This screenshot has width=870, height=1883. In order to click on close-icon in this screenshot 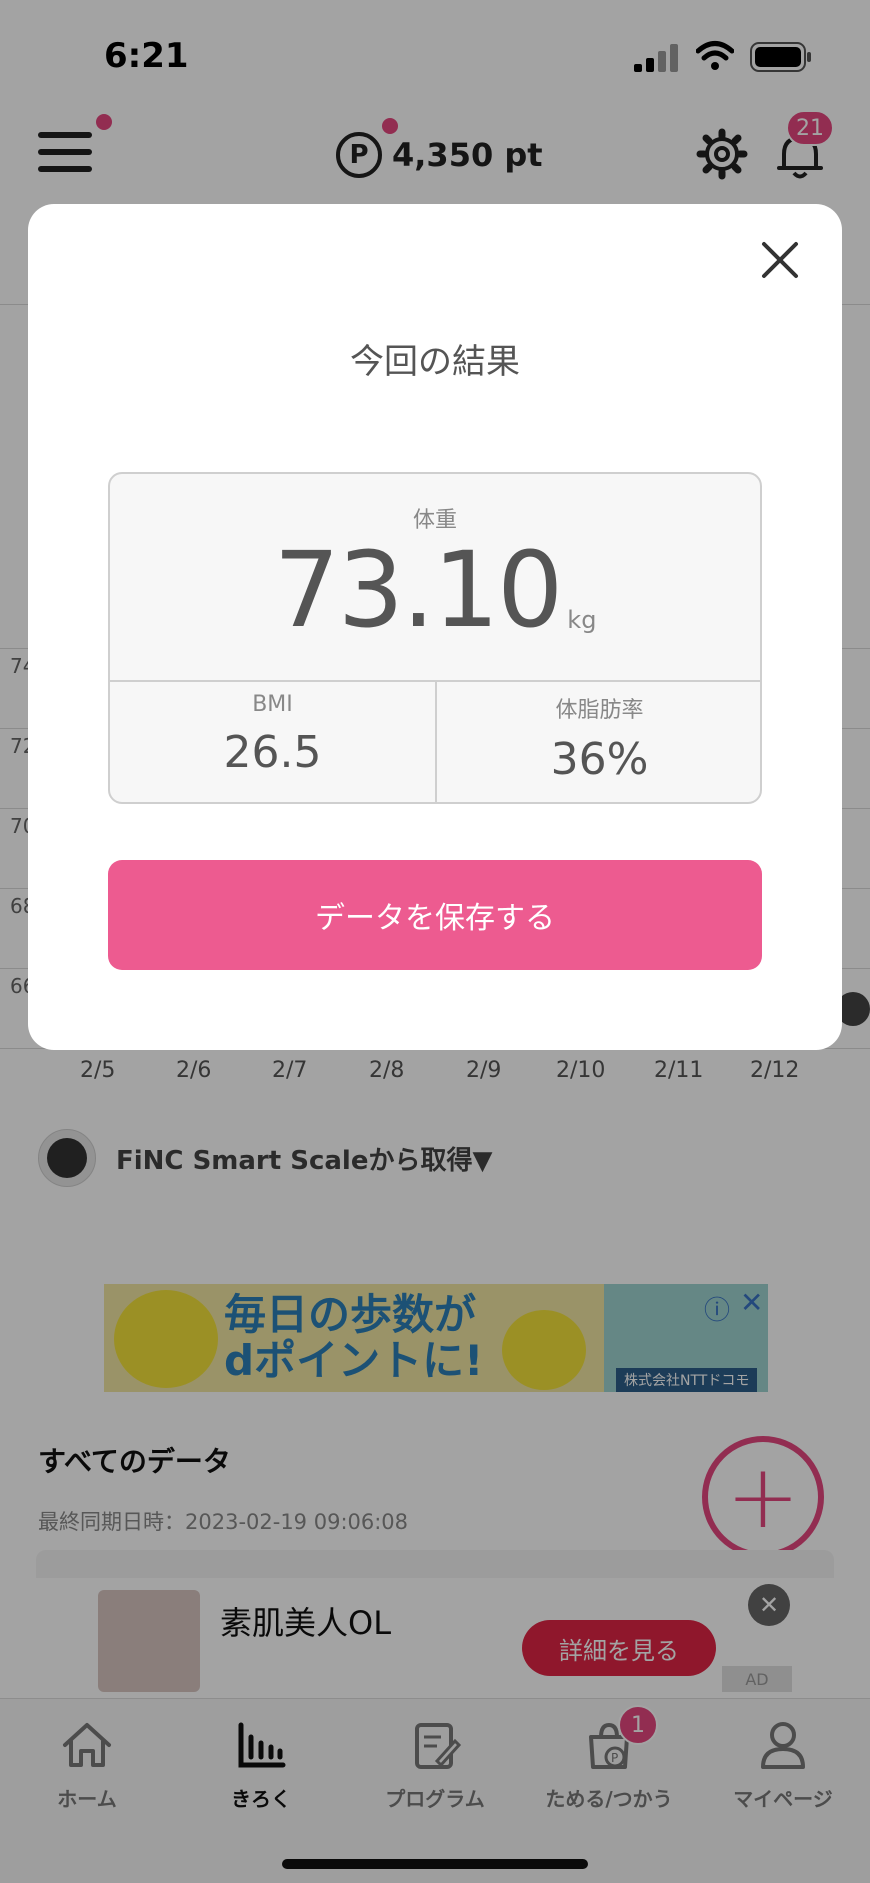, I will do `click(780, 260)`.